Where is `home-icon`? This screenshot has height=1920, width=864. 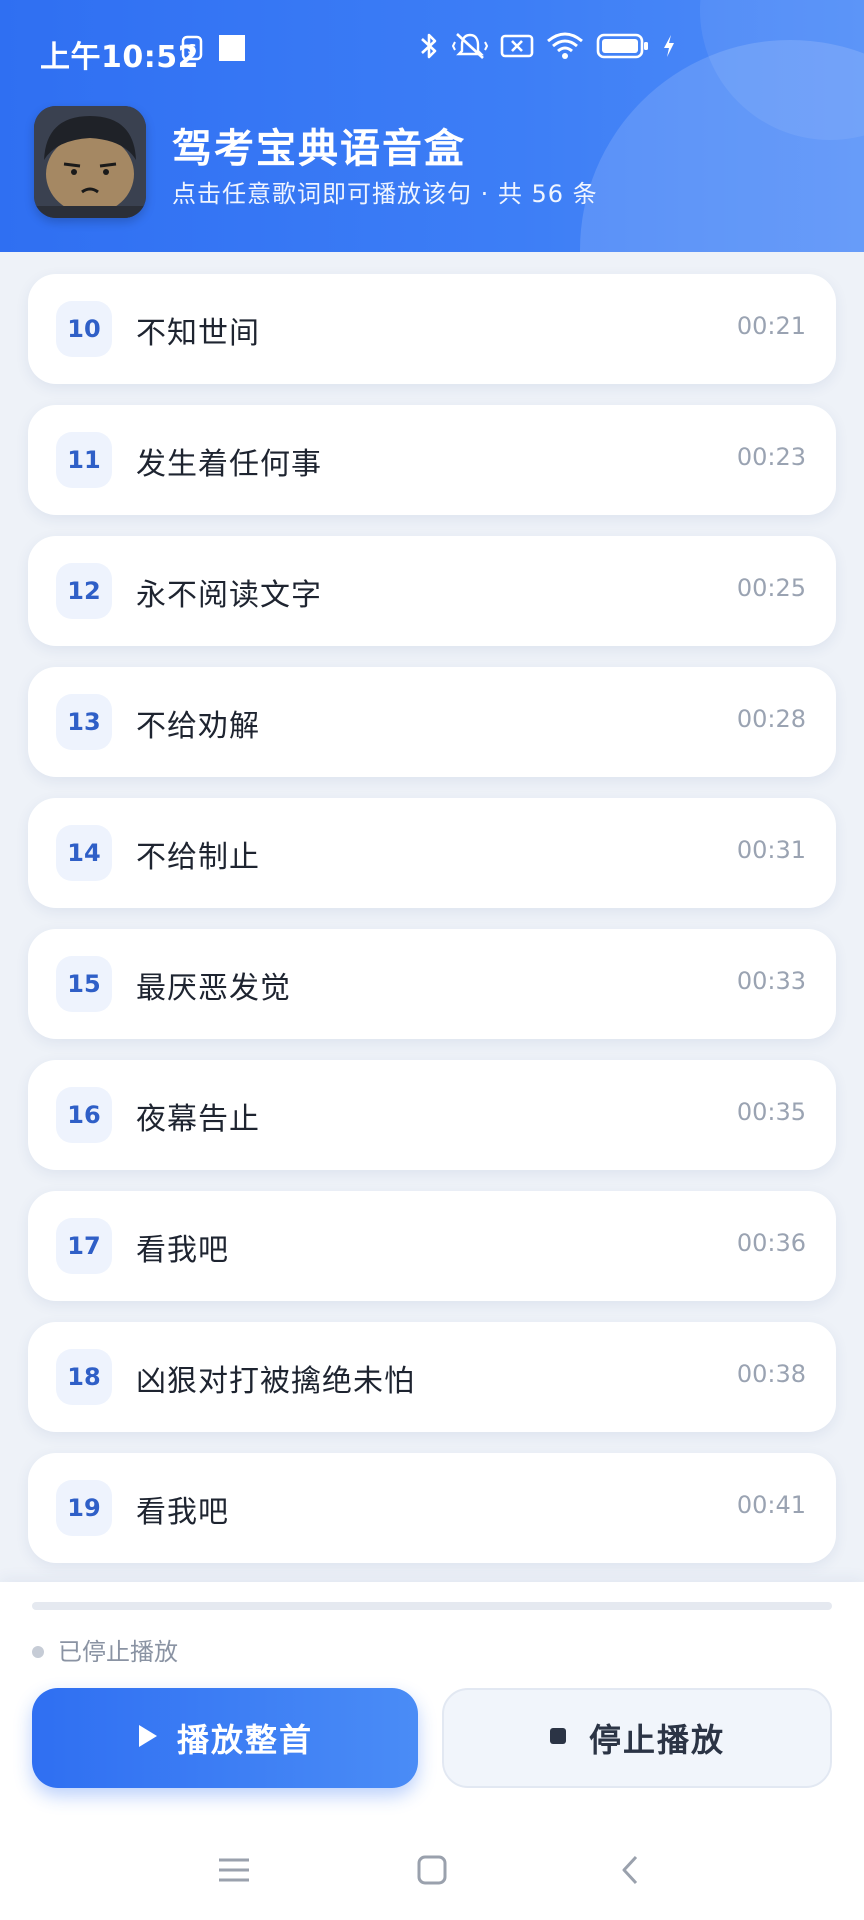 home-icon is located at coordinates (432, 1870).